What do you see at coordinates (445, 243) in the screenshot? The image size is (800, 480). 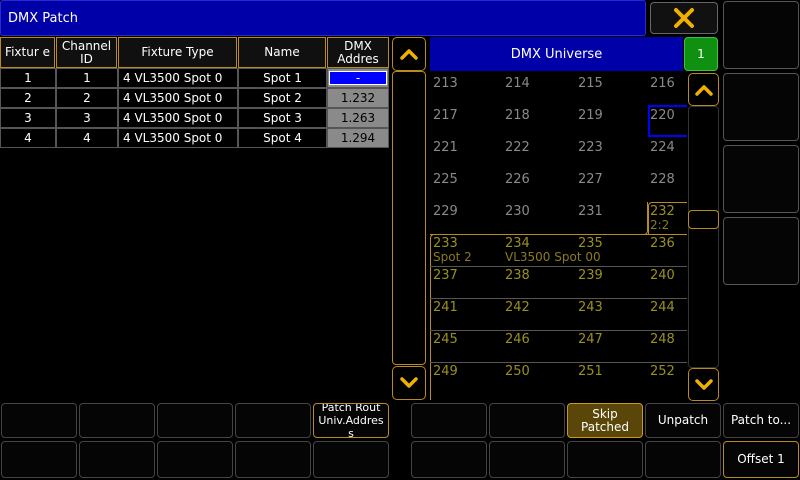 I see `dmx-cell-patched: 233` at bounding box center [445, 243].